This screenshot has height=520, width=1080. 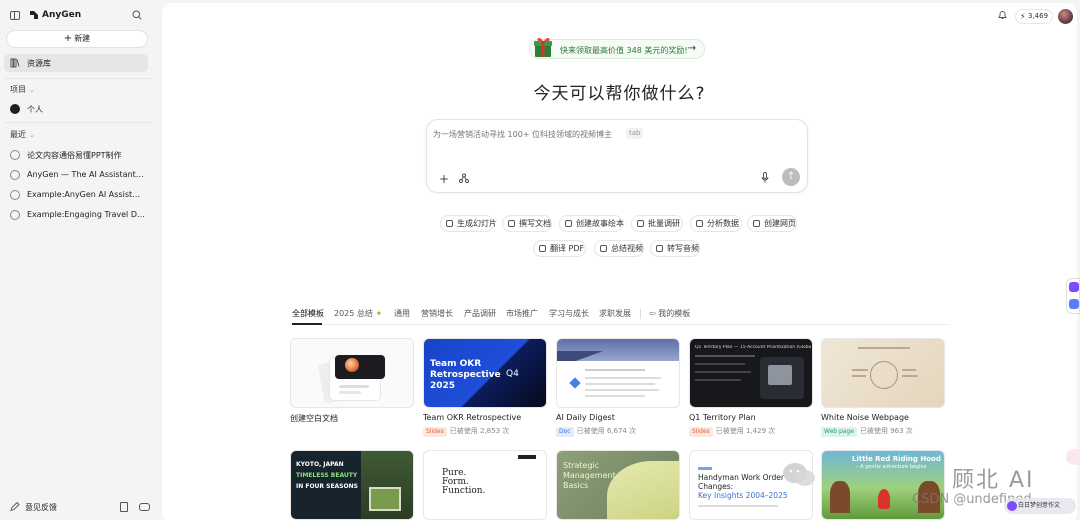 I want to click on thumb-line: Management, so click(x=589, y=475).